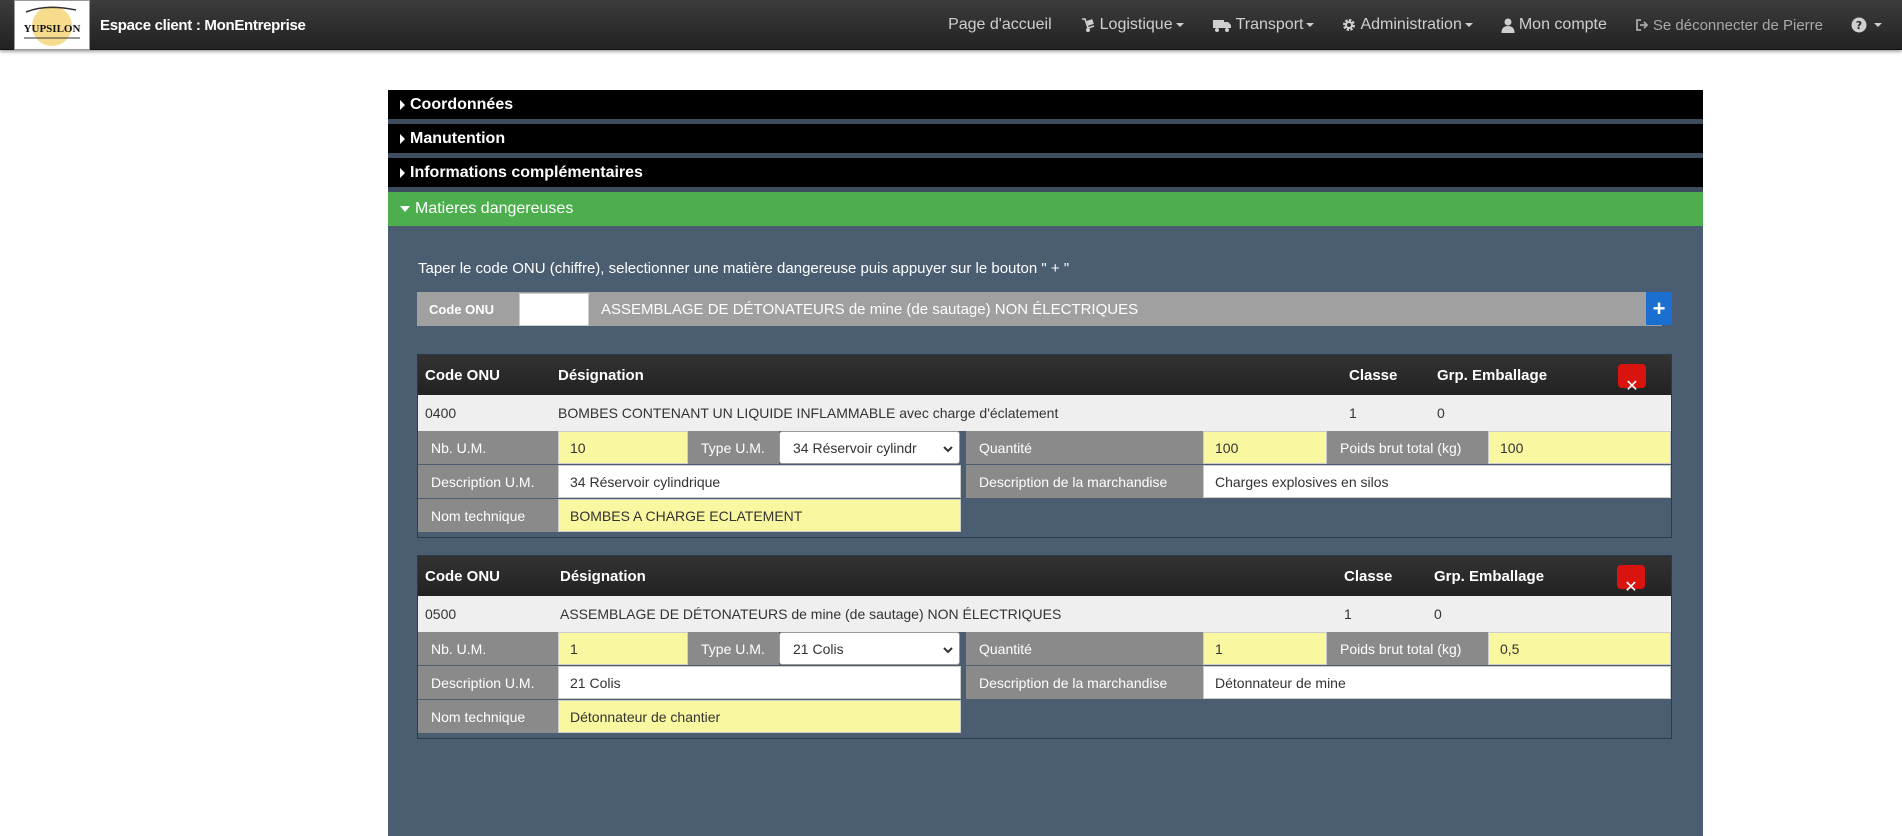 The height and width of the screenshot is (836, 1902). I want to click on nav-transport: Transport, so click(1263, 25).